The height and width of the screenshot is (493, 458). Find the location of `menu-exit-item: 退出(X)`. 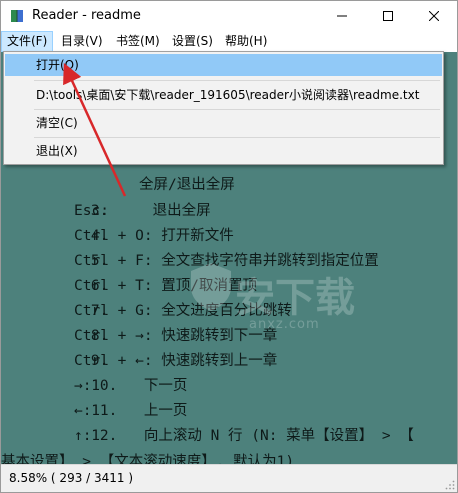

menu-exit-item: 退出(X) is located at coordinates (223, 151).